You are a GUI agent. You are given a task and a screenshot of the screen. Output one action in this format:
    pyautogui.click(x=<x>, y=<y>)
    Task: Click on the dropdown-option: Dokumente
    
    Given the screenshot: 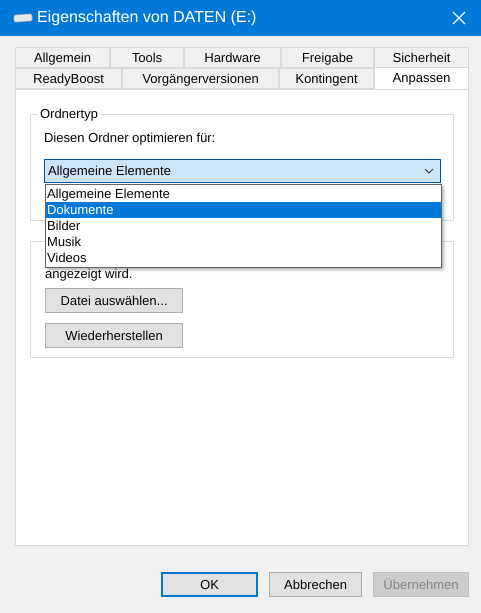 What is the action you would take?
    pyautogui.click(x=243, y=210)
    